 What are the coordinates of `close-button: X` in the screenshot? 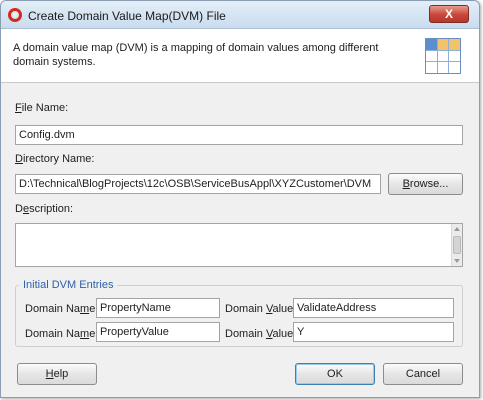 It's located at (449, 14).